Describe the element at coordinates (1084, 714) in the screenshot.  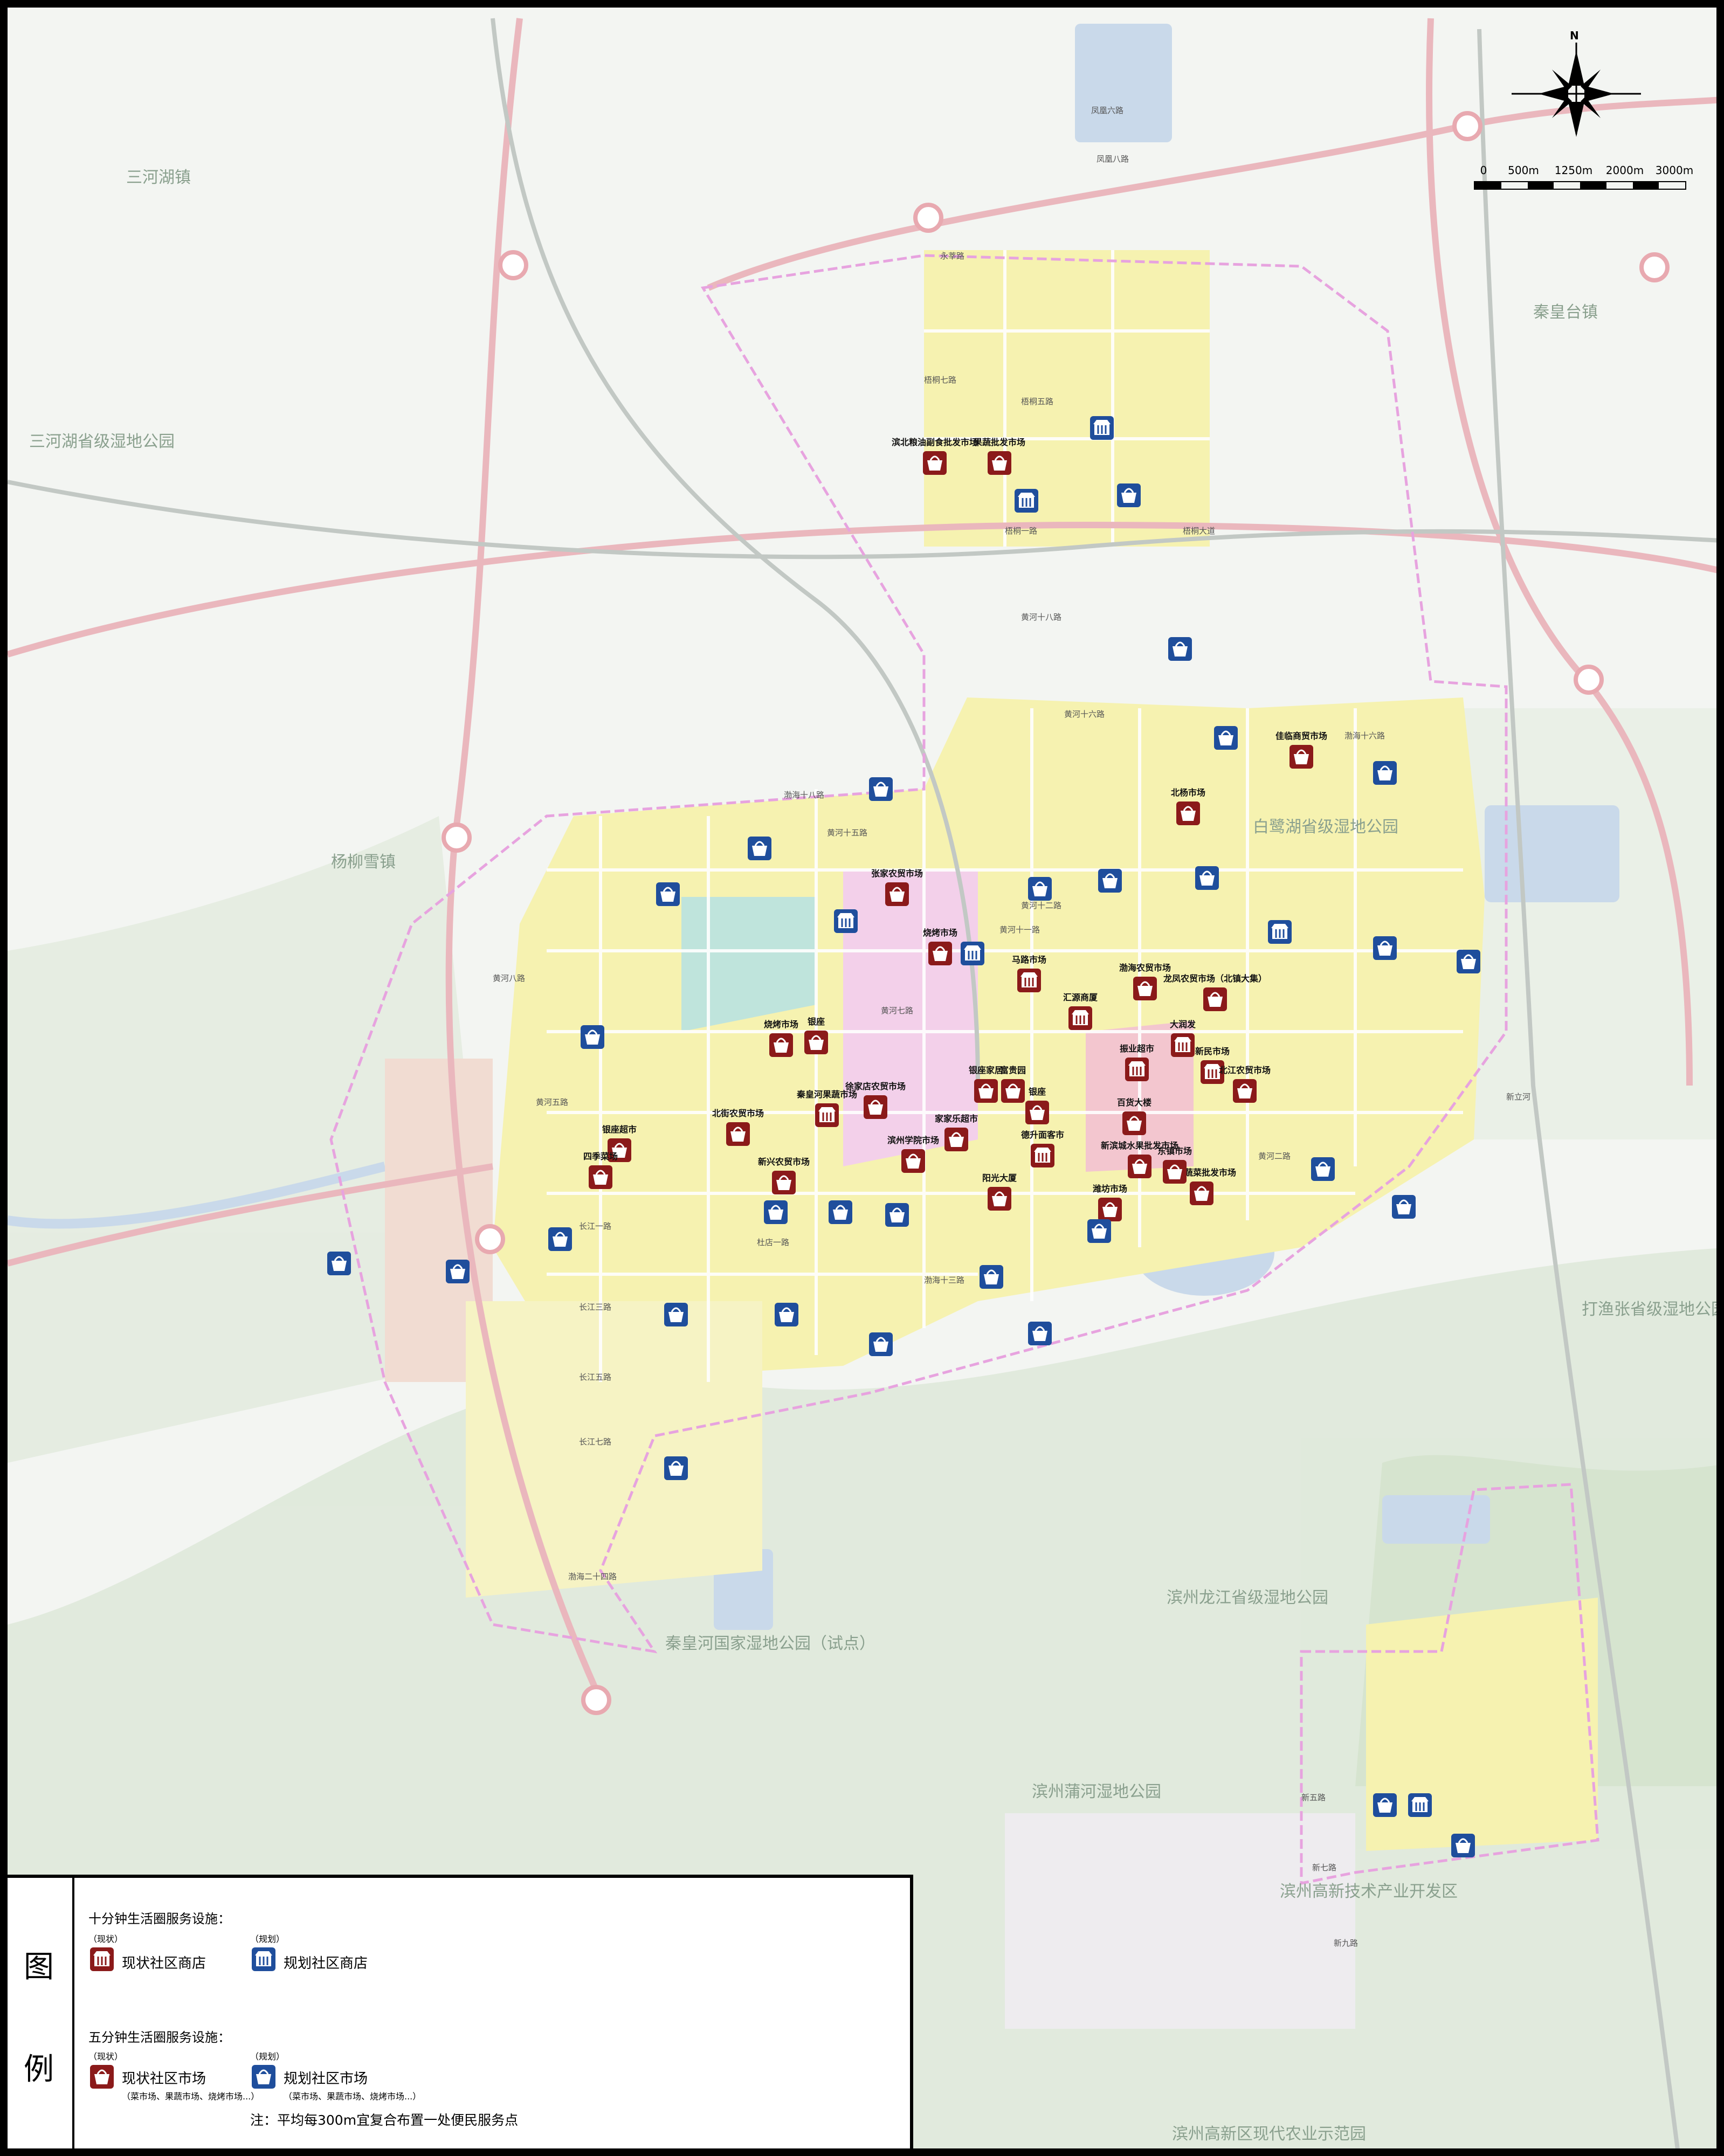
I see `road-label: 黄河十六路` at that location.